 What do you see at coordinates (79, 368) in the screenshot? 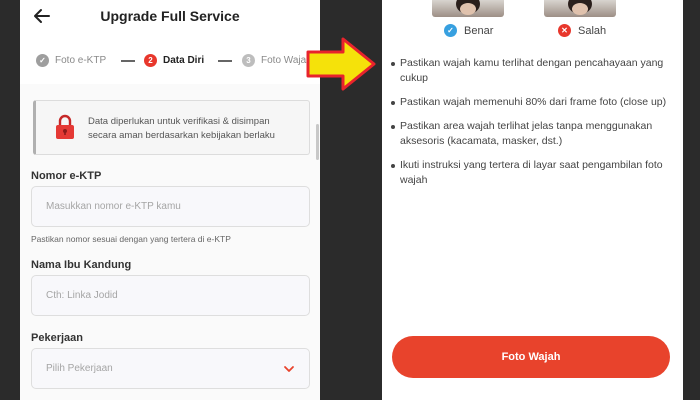
I see `job-placeholder: Pilih Pekerjaan` at bounding box center [79, 368].